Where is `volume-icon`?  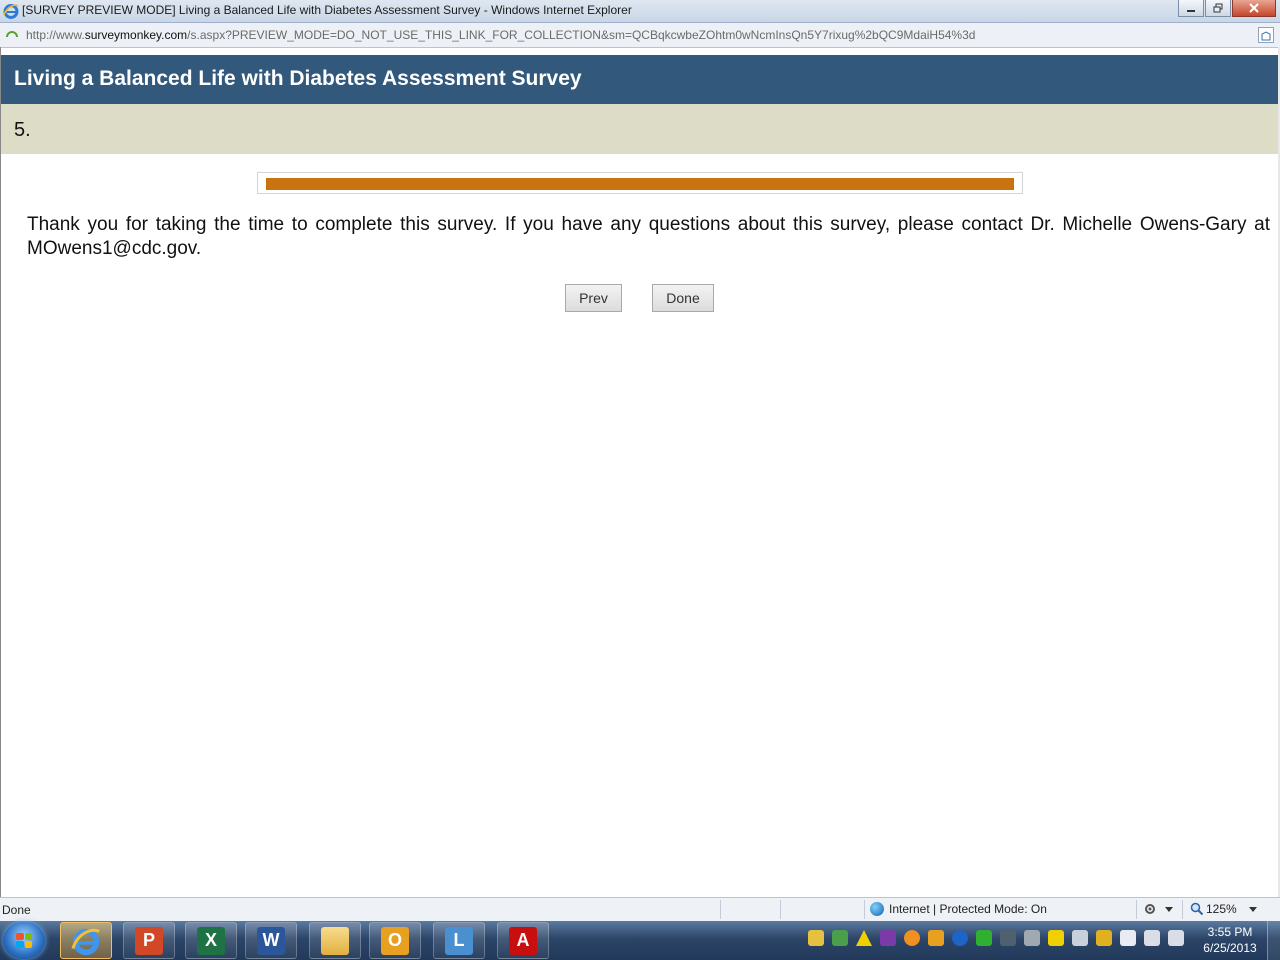 volume-icon is located at coordinates (1176, 938).